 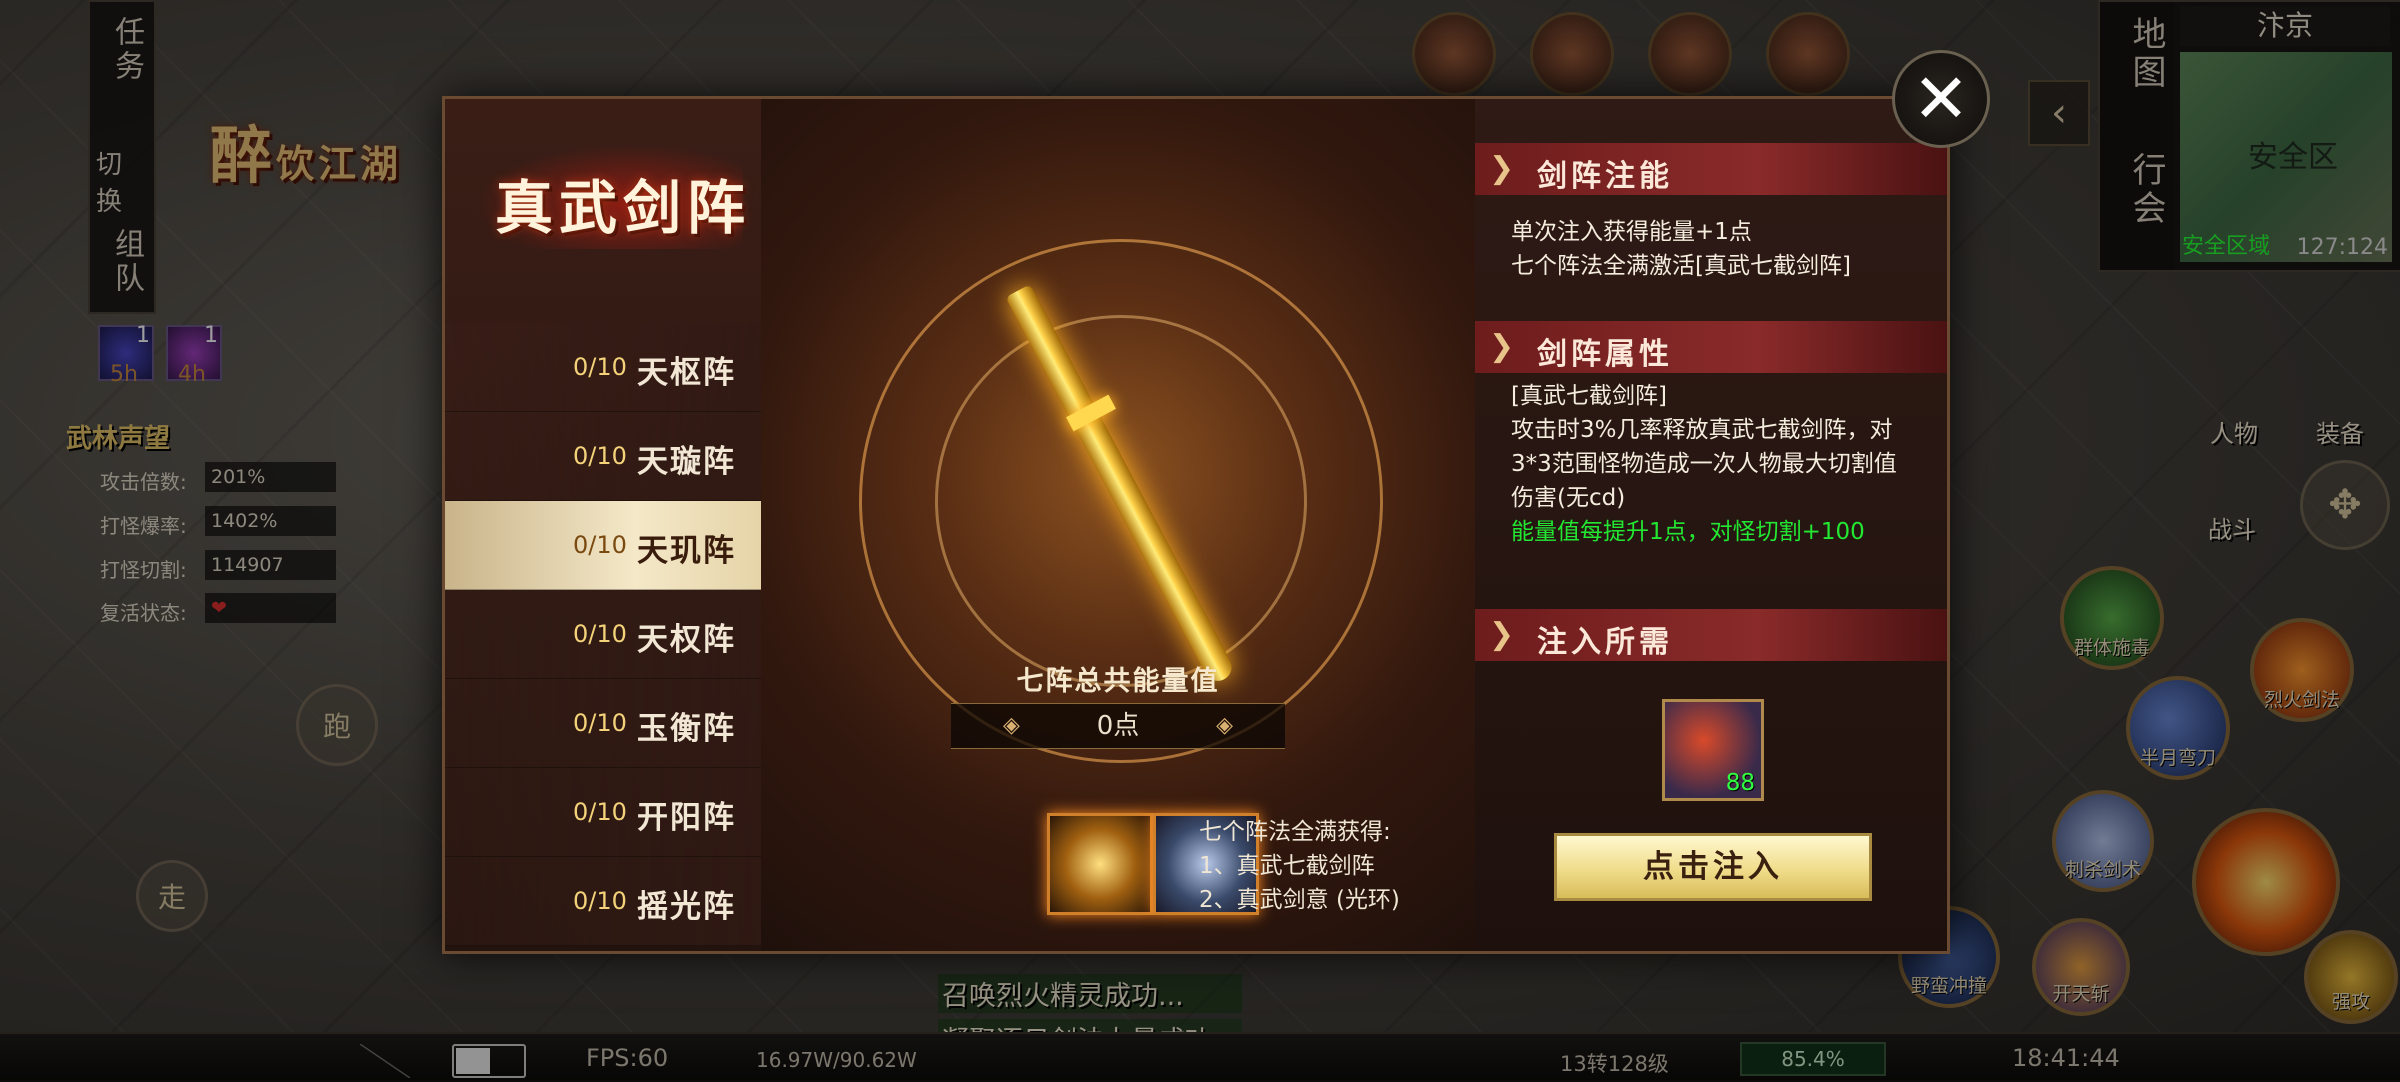 What do you see at coordinates (1118, 726) in the screenshot?
I see `energy-value: ◈ 0点 ◈` at bounding box center [1118, 726].